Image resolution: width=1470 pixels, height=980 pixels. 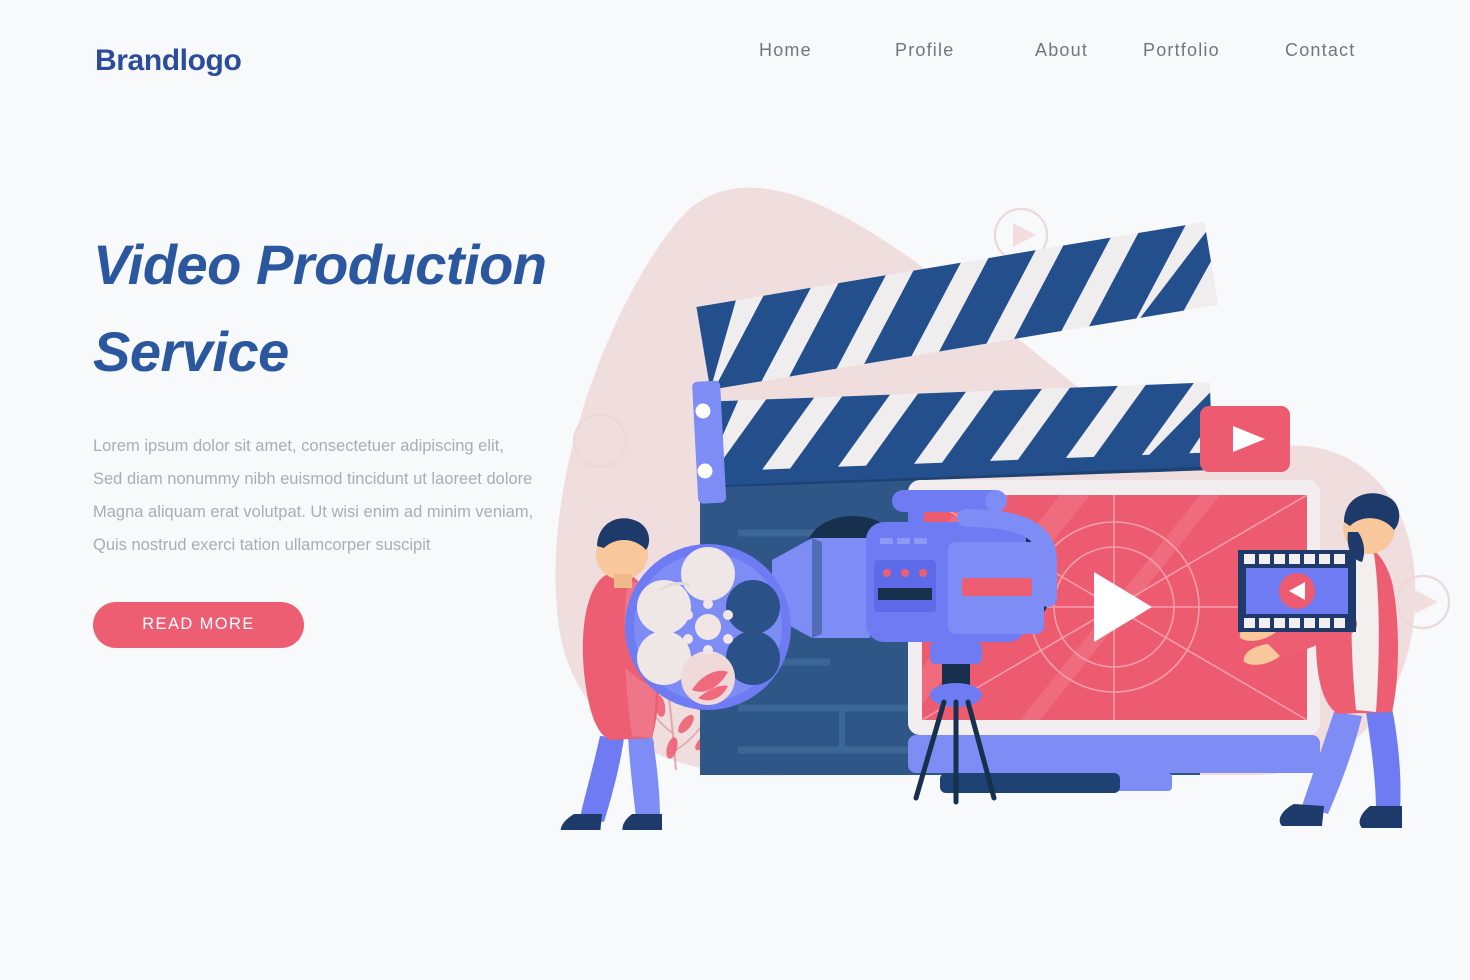 I want to click on read-more-button: READ MORE, so click(x=198, y=624).